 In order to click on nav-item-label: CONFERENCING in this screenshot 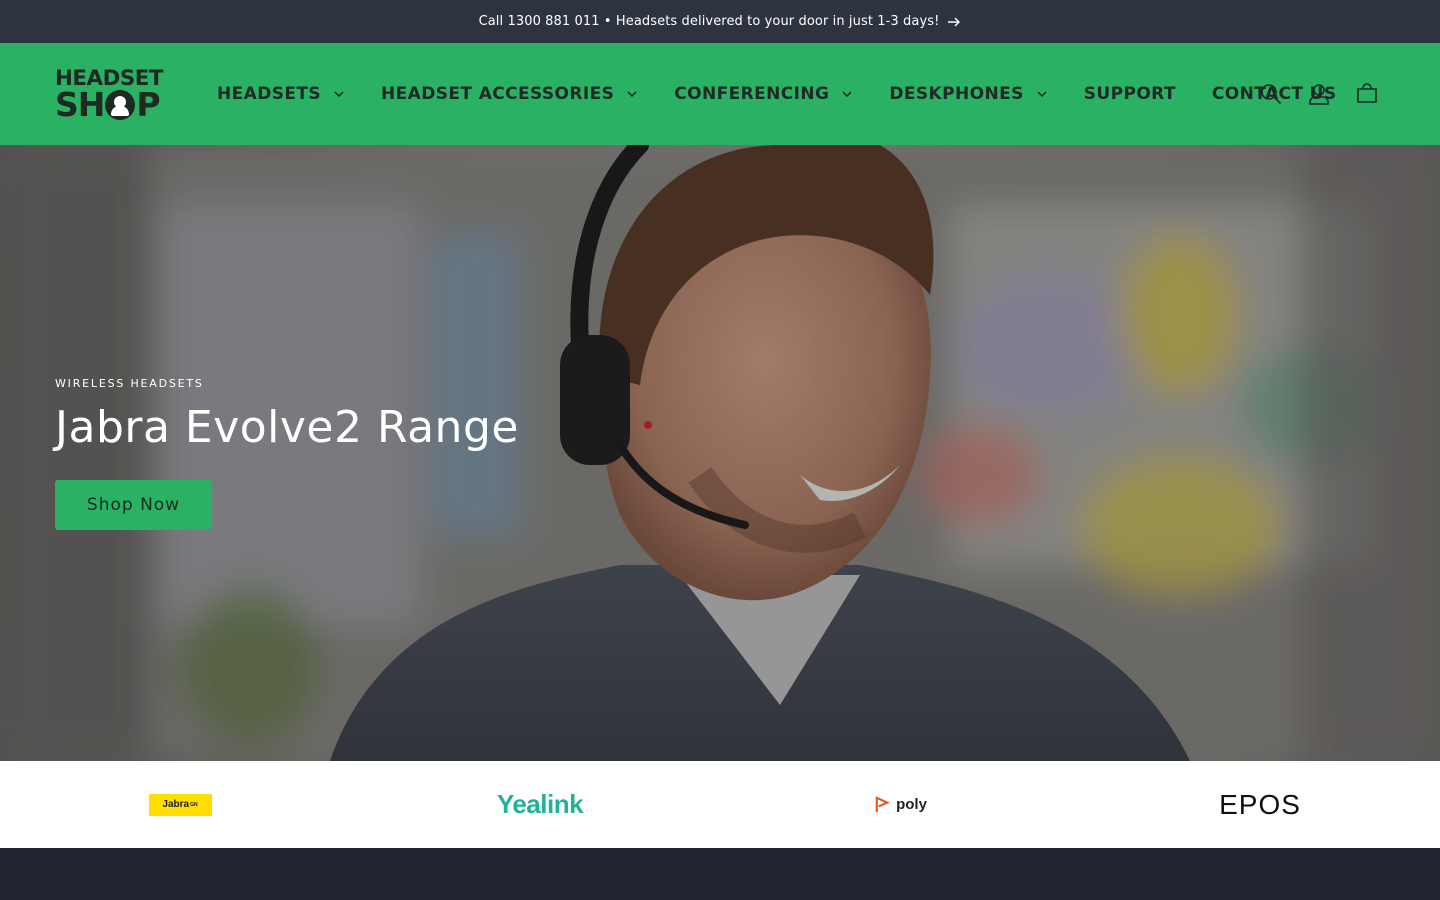, I will do `click(752, 94)`.